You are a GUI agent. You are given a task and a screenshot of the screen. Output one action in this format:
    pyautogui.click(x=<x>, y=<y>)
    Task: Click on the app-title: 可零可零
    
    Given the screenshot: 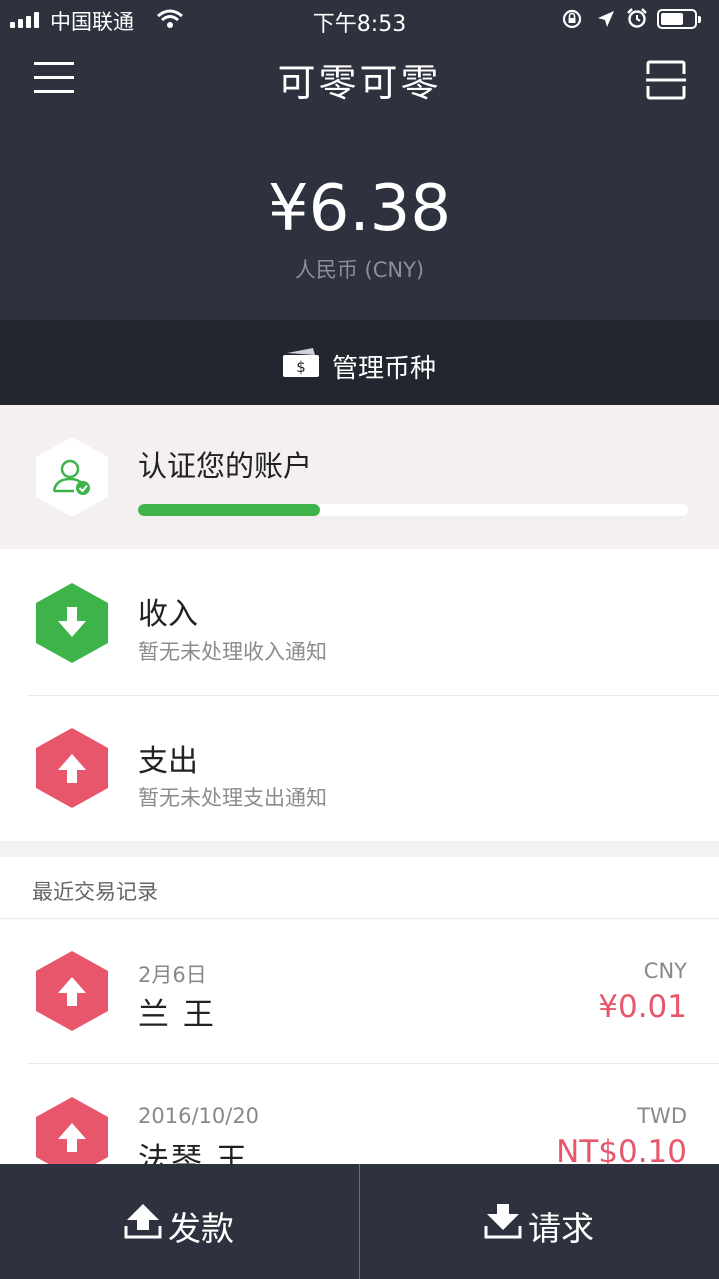 What is the action you would take?
    pyautogui.click(x=359, y=83)
    